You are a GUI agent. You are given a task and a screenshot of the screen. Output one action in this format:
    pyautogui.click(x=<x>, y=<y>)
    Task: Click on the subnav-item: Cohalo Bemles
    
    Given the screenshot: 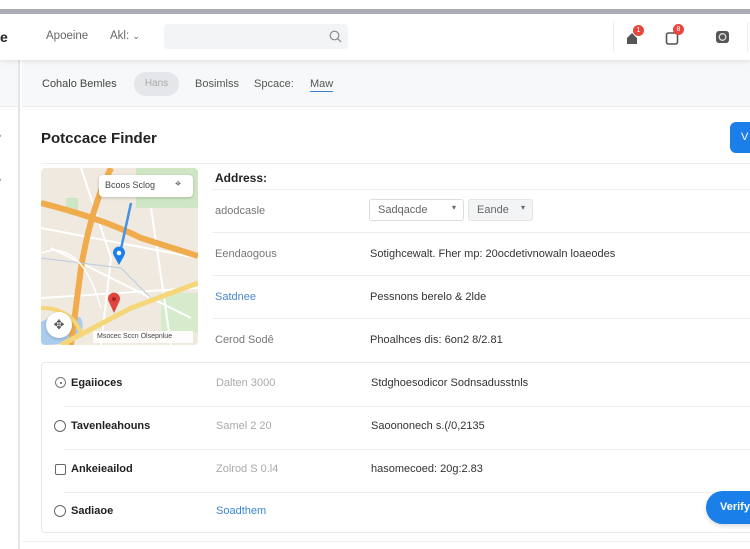 What is the action you would take?
    pyautogui.click(x=79, y=84)
    